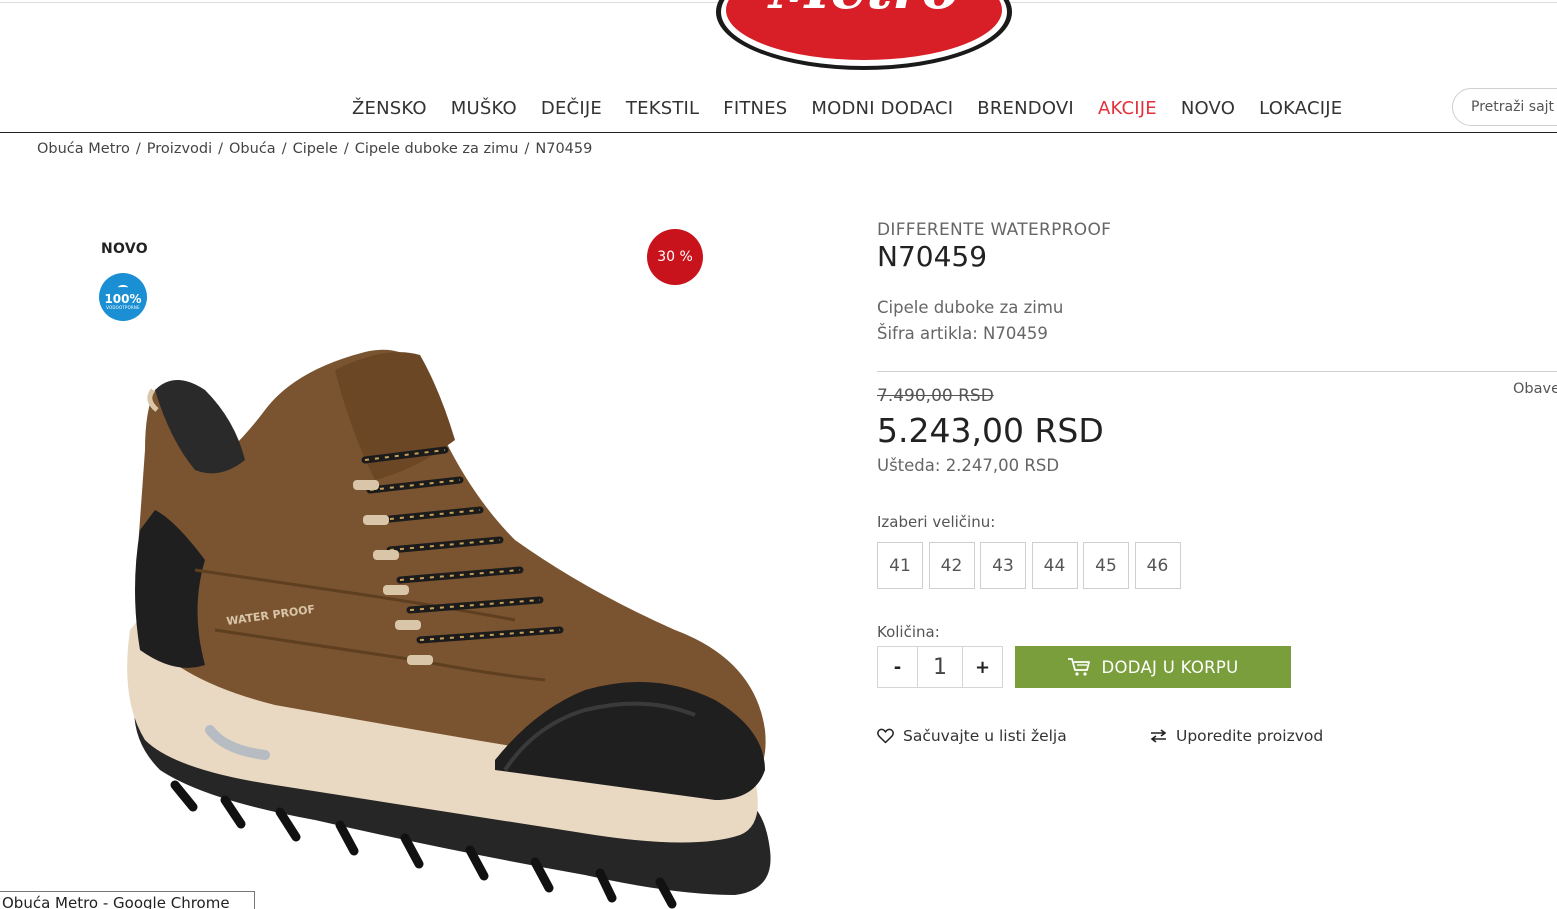  Describe the element at coordinates (1079, 667) in the screenshot. I see `cart-icon` at that location.